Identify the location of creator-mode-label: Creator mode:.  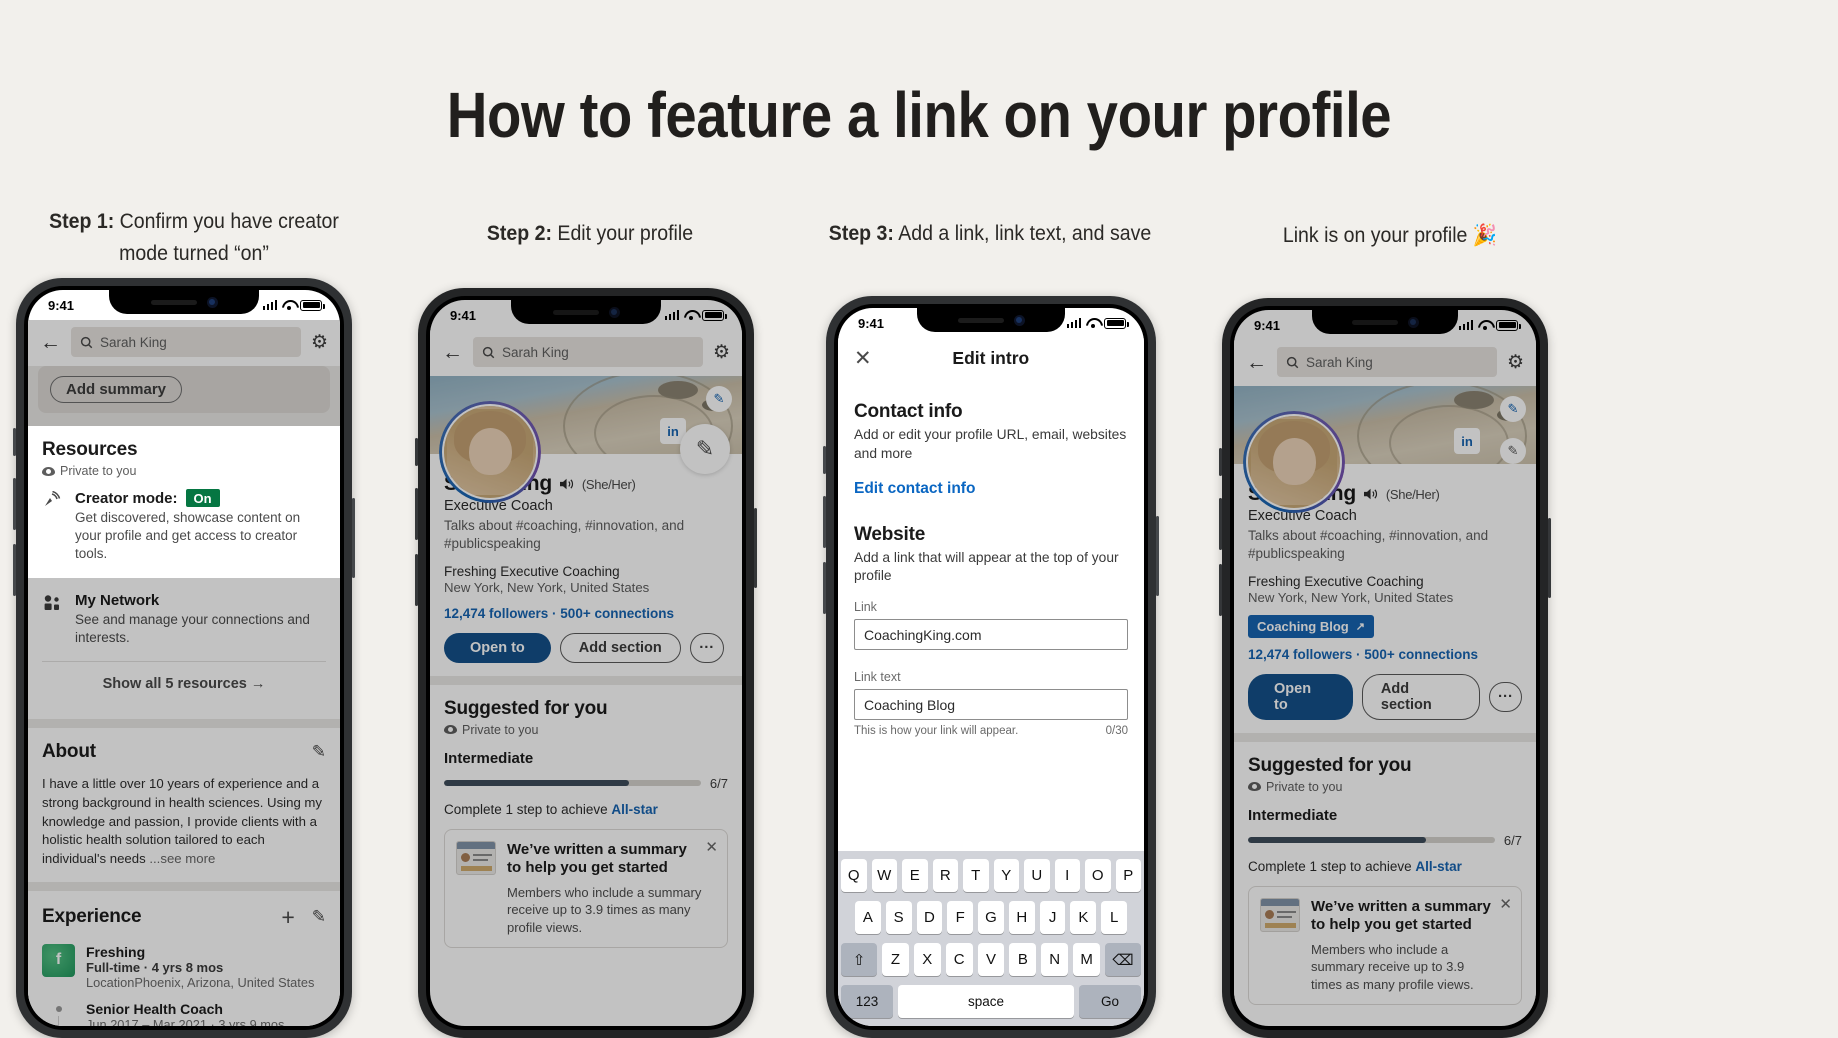
(126, 498).